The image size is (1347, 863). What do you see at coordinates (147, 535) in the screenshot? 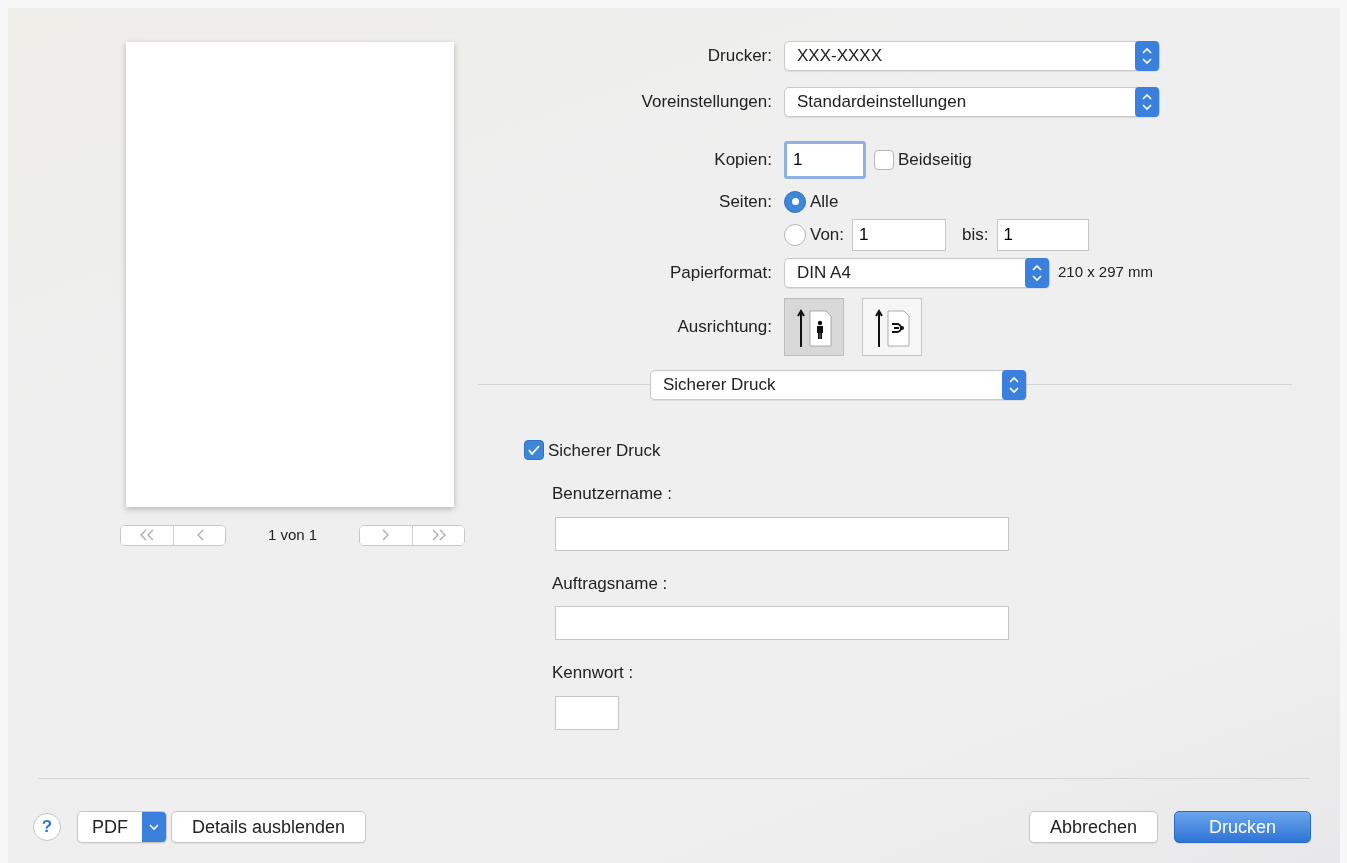
I see `double-chevron-left-icon` at bounding box center [147, 535].